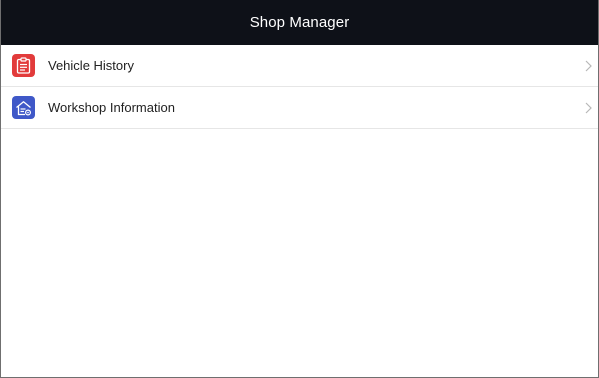 This screenshot has width=599, height=378. Describe the element at coordinates (299, 108) in the screenshot. I see `menu-item-workshop-information: Workshop Information` at that location.